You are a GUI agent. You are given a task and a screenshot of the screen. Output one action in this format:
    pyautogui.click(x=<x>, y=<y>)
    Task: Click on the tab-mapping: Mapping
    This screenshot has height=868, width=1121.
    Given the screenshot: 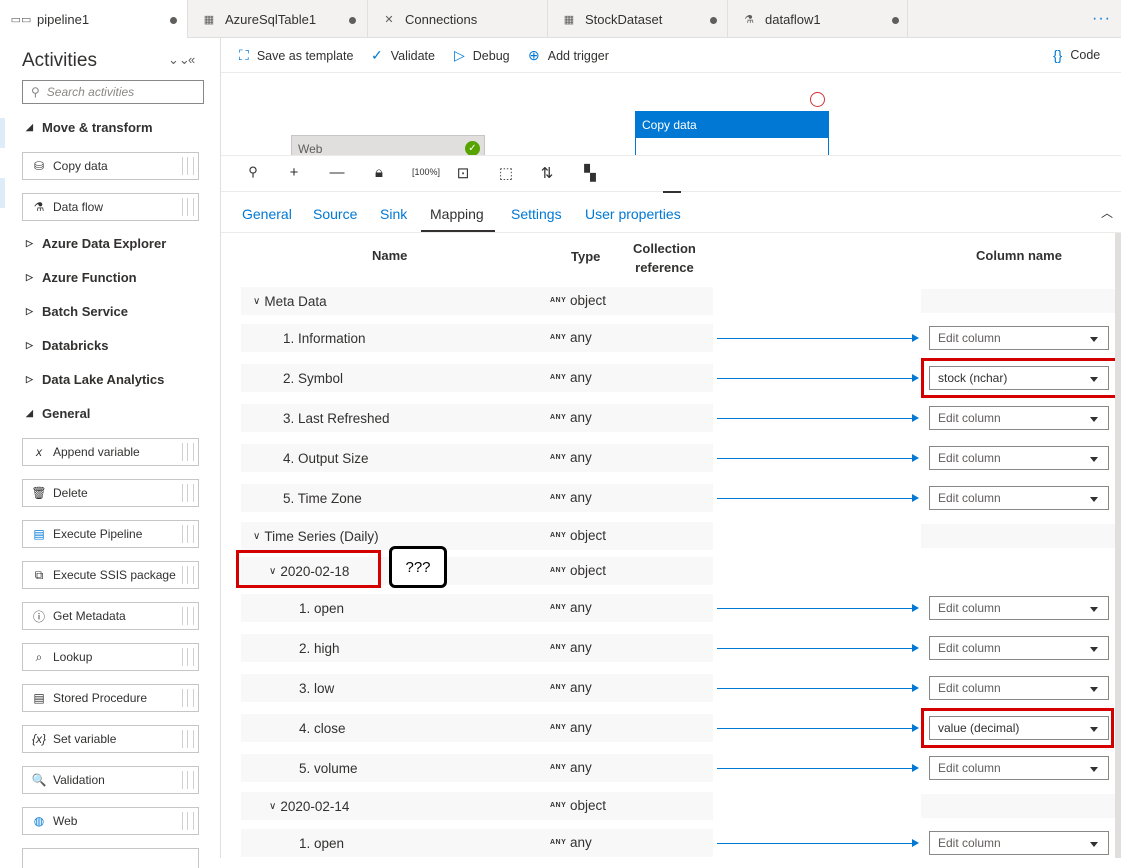 What is the action you would take?
    pyautogui.click(x=457, y=214)
    